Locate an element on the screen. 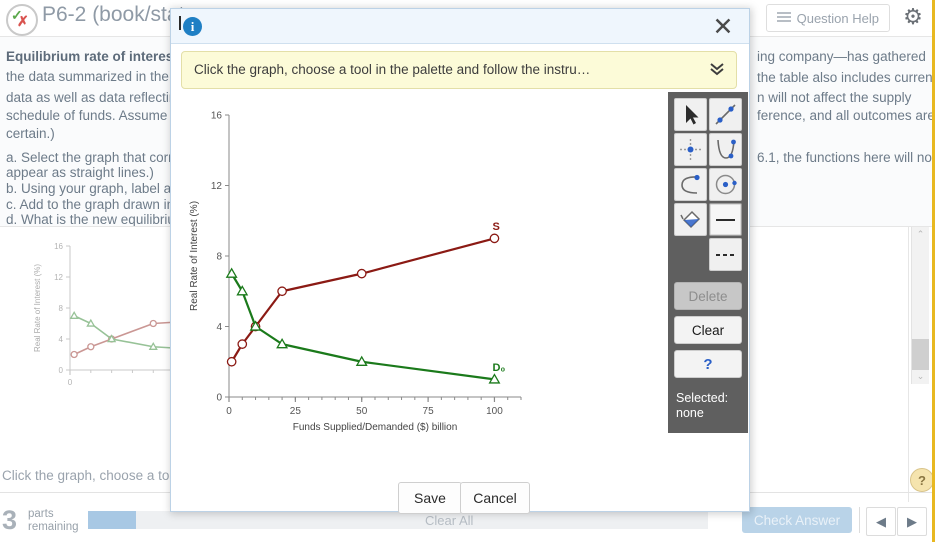 The width and height of the screenshot is (935, 542). save-button: Save is located at coordinates (430, 498).